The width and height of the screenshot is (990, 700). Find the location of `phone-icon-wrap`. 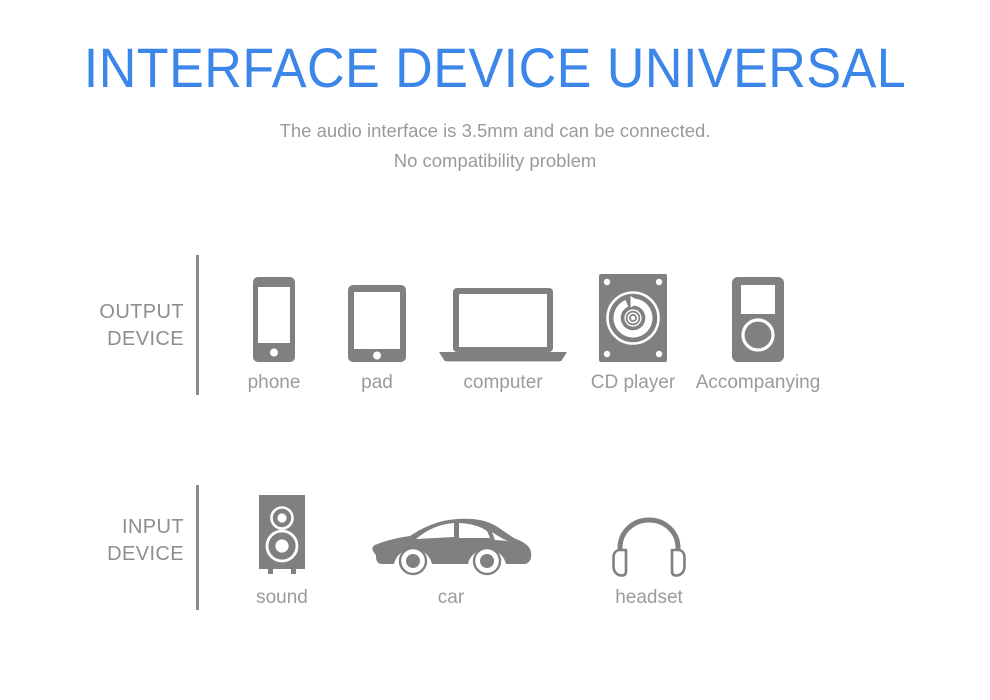

phone-icon-wrap is located at coordinates (274, 318).